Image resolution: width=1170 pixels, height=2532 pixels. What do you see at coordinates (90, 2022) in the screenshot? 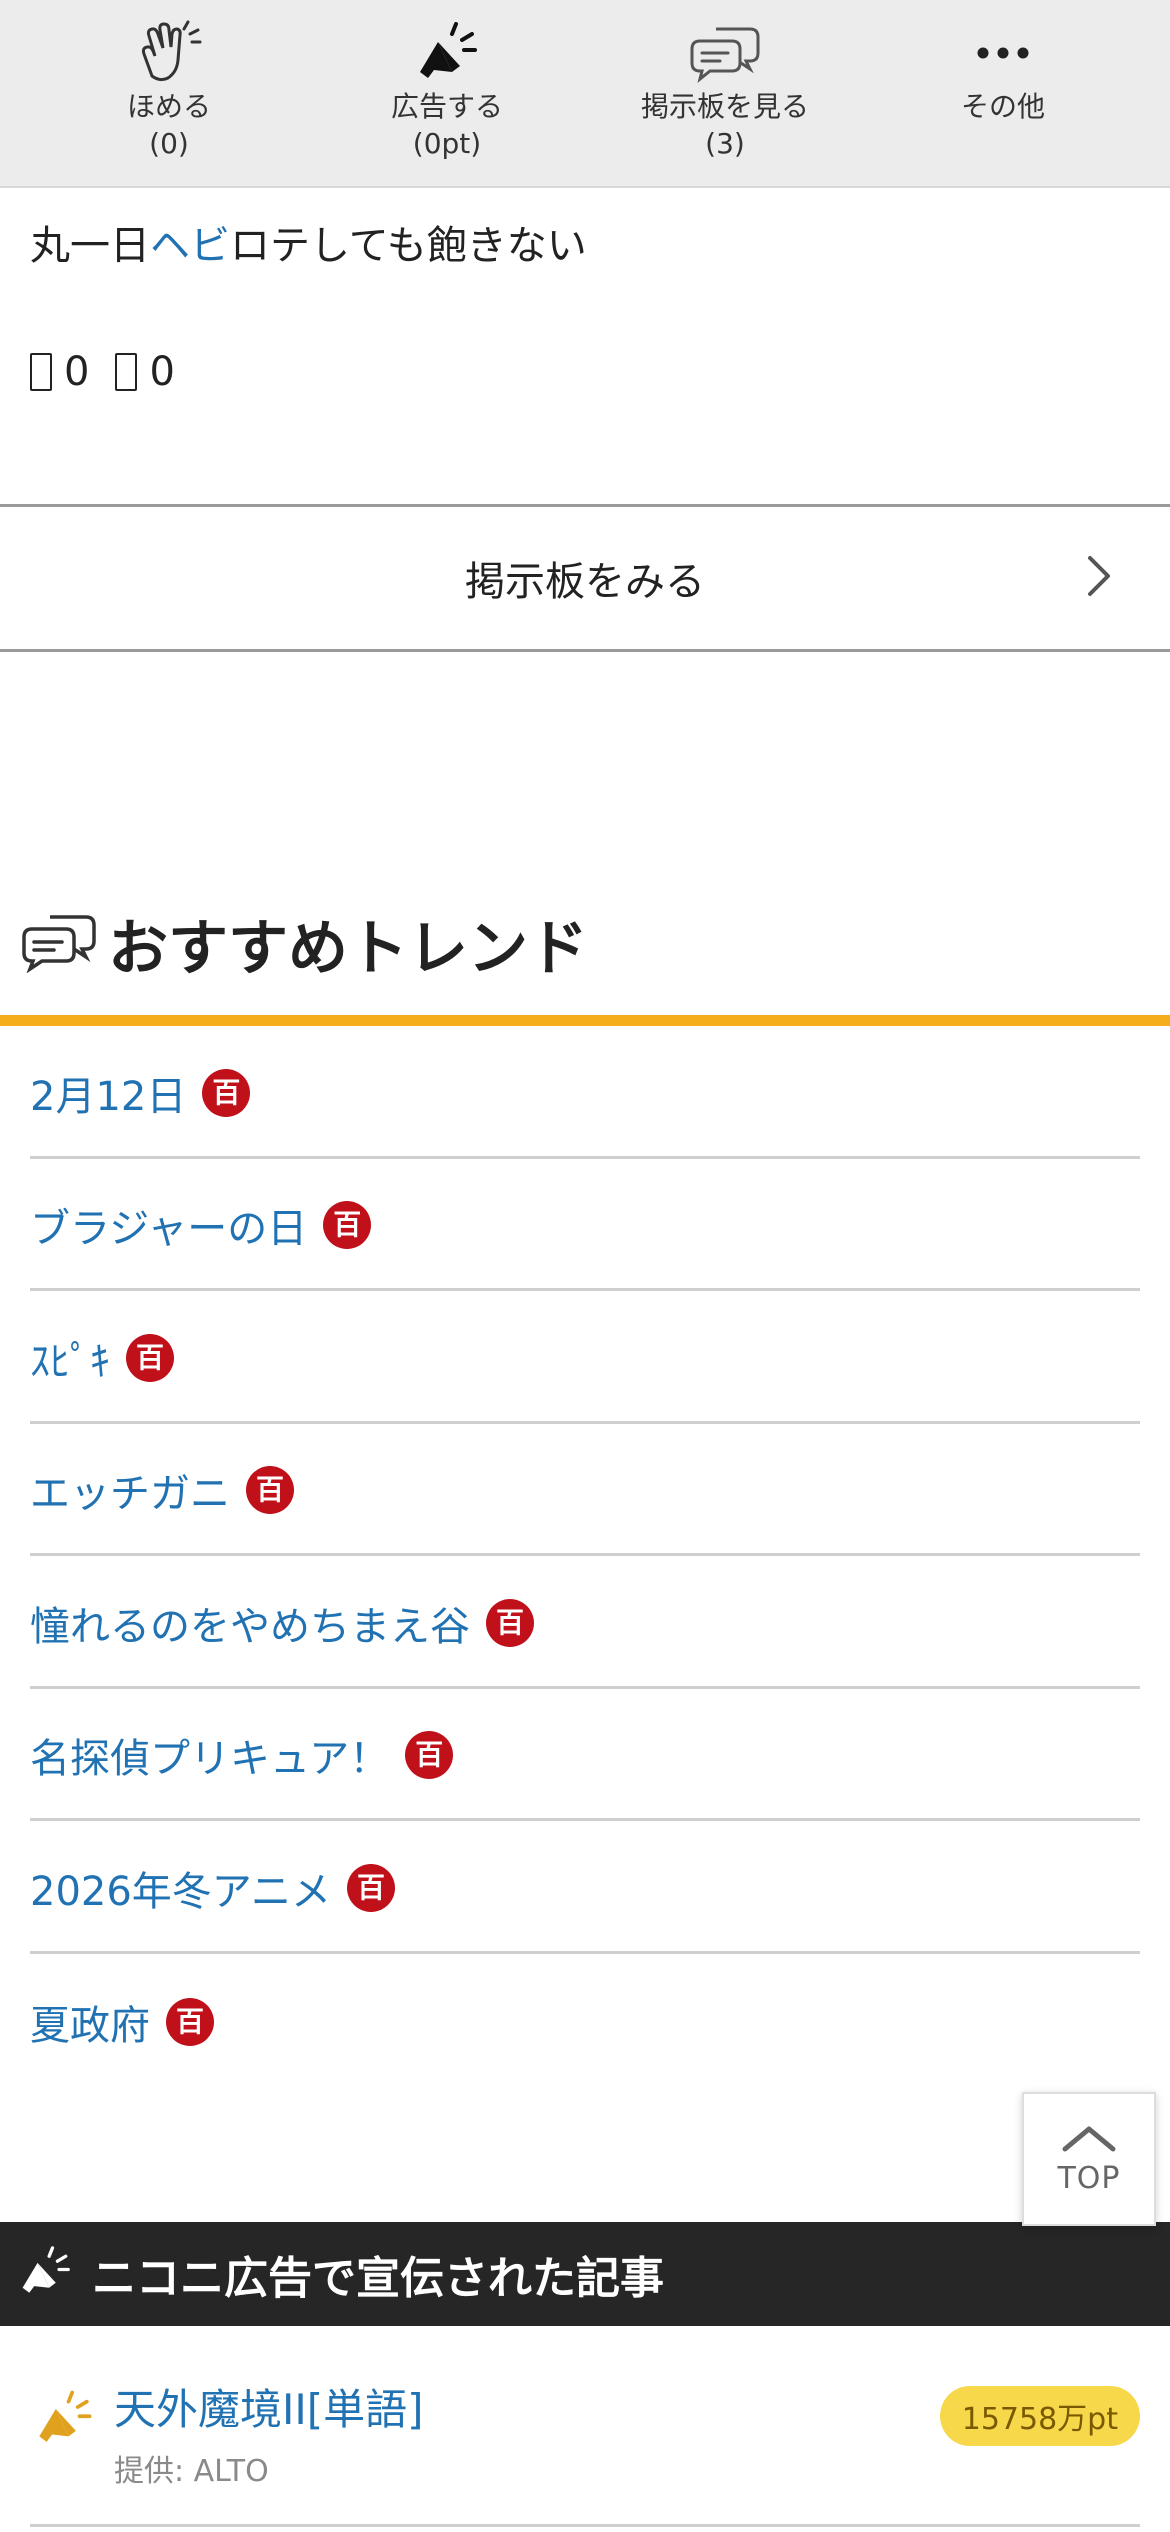
I see `trend-item-link: 夏政府` at bounding box center [90, 2022].